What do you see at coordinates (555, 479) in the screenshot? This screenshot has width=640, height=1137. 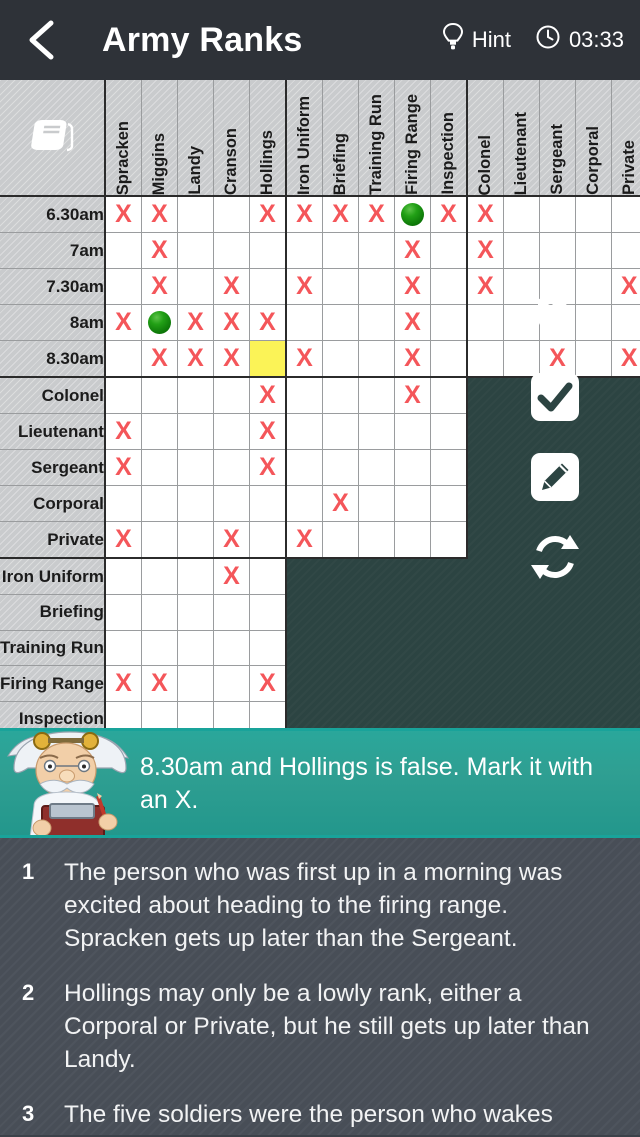 I see `pencil-button` at bounding box center [555, 479].